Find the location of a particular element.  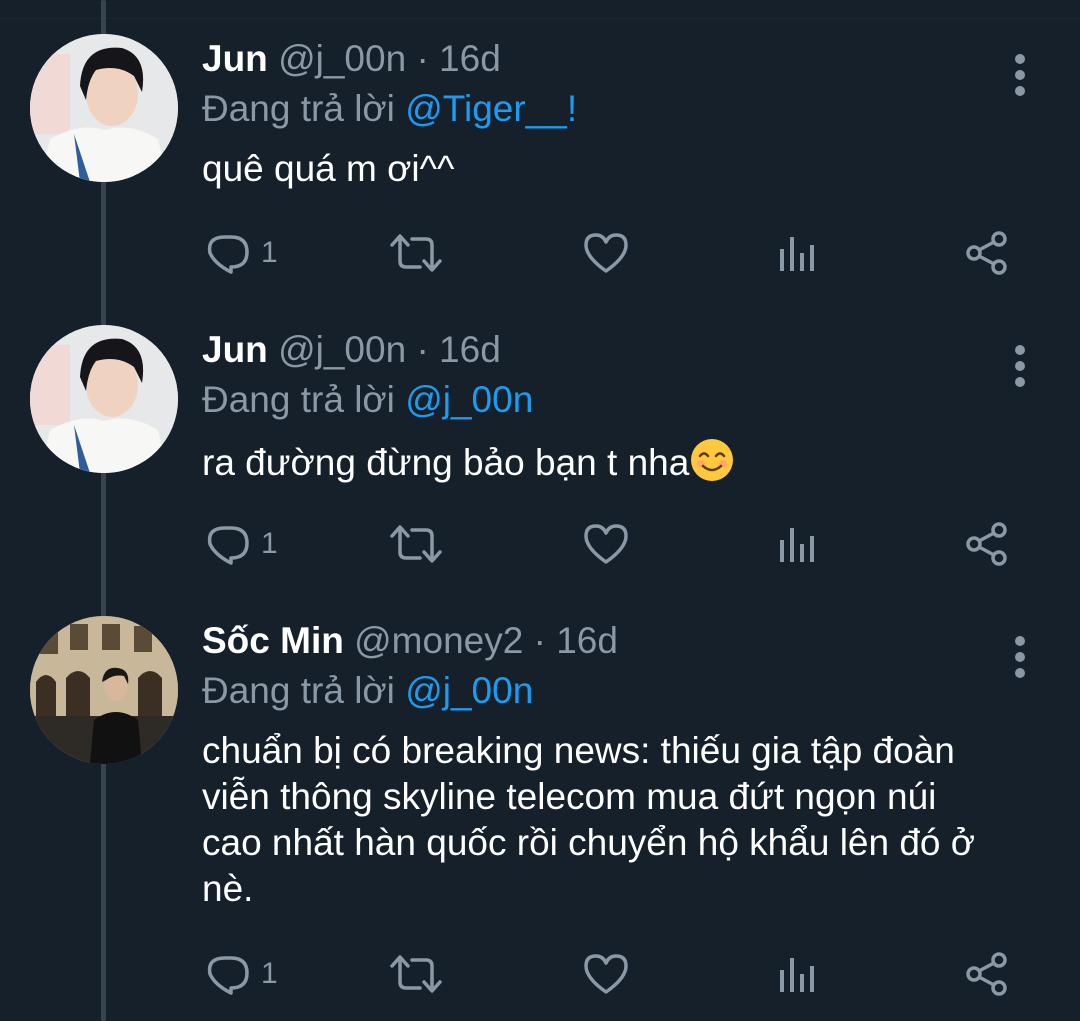

display-name: Sốc Min is located at coordinates (273, 640).